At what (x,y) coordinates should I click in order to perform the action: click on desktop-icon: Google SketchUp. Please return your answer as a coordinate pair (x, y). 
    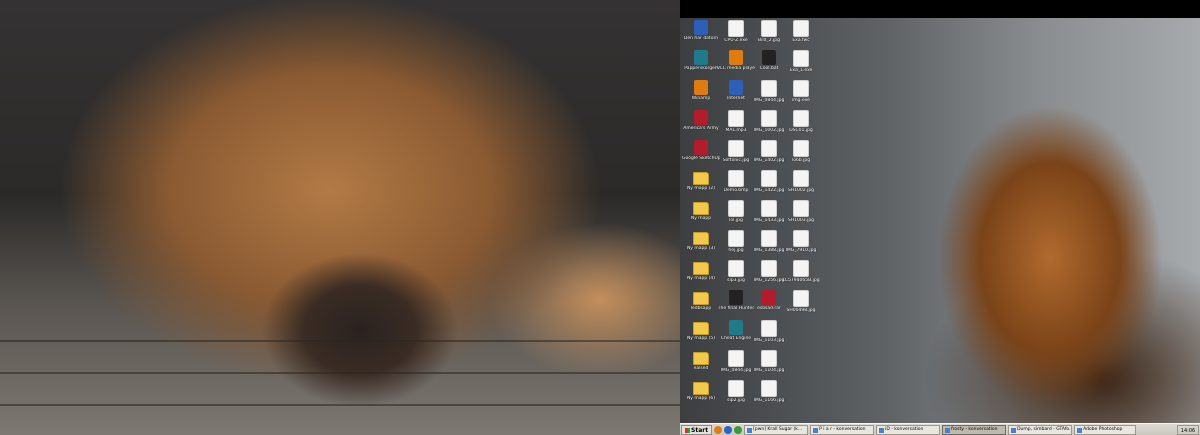
    Looking at the image, I should click on (701, 150).